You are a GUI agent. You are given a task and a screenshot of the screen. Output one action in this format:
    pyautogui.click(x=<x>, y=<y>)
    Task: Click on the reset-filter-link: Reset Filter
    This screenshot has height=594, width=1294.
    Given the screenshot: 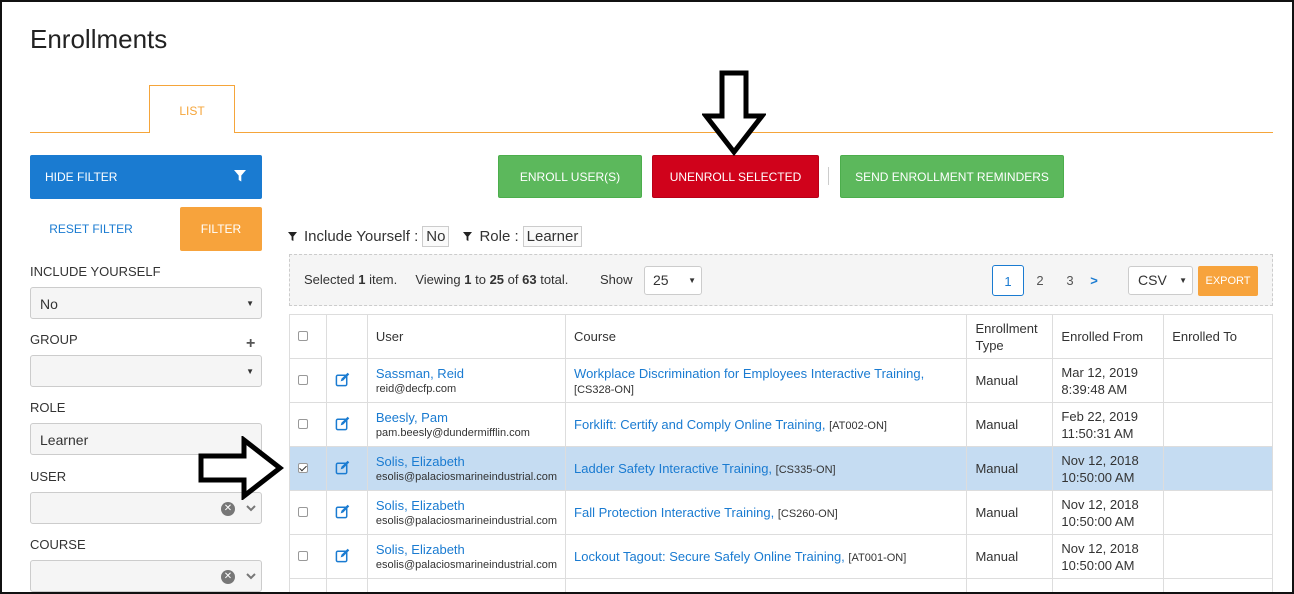 What is the action you would take?
    pyautogui.click(x=91, y=229)
    